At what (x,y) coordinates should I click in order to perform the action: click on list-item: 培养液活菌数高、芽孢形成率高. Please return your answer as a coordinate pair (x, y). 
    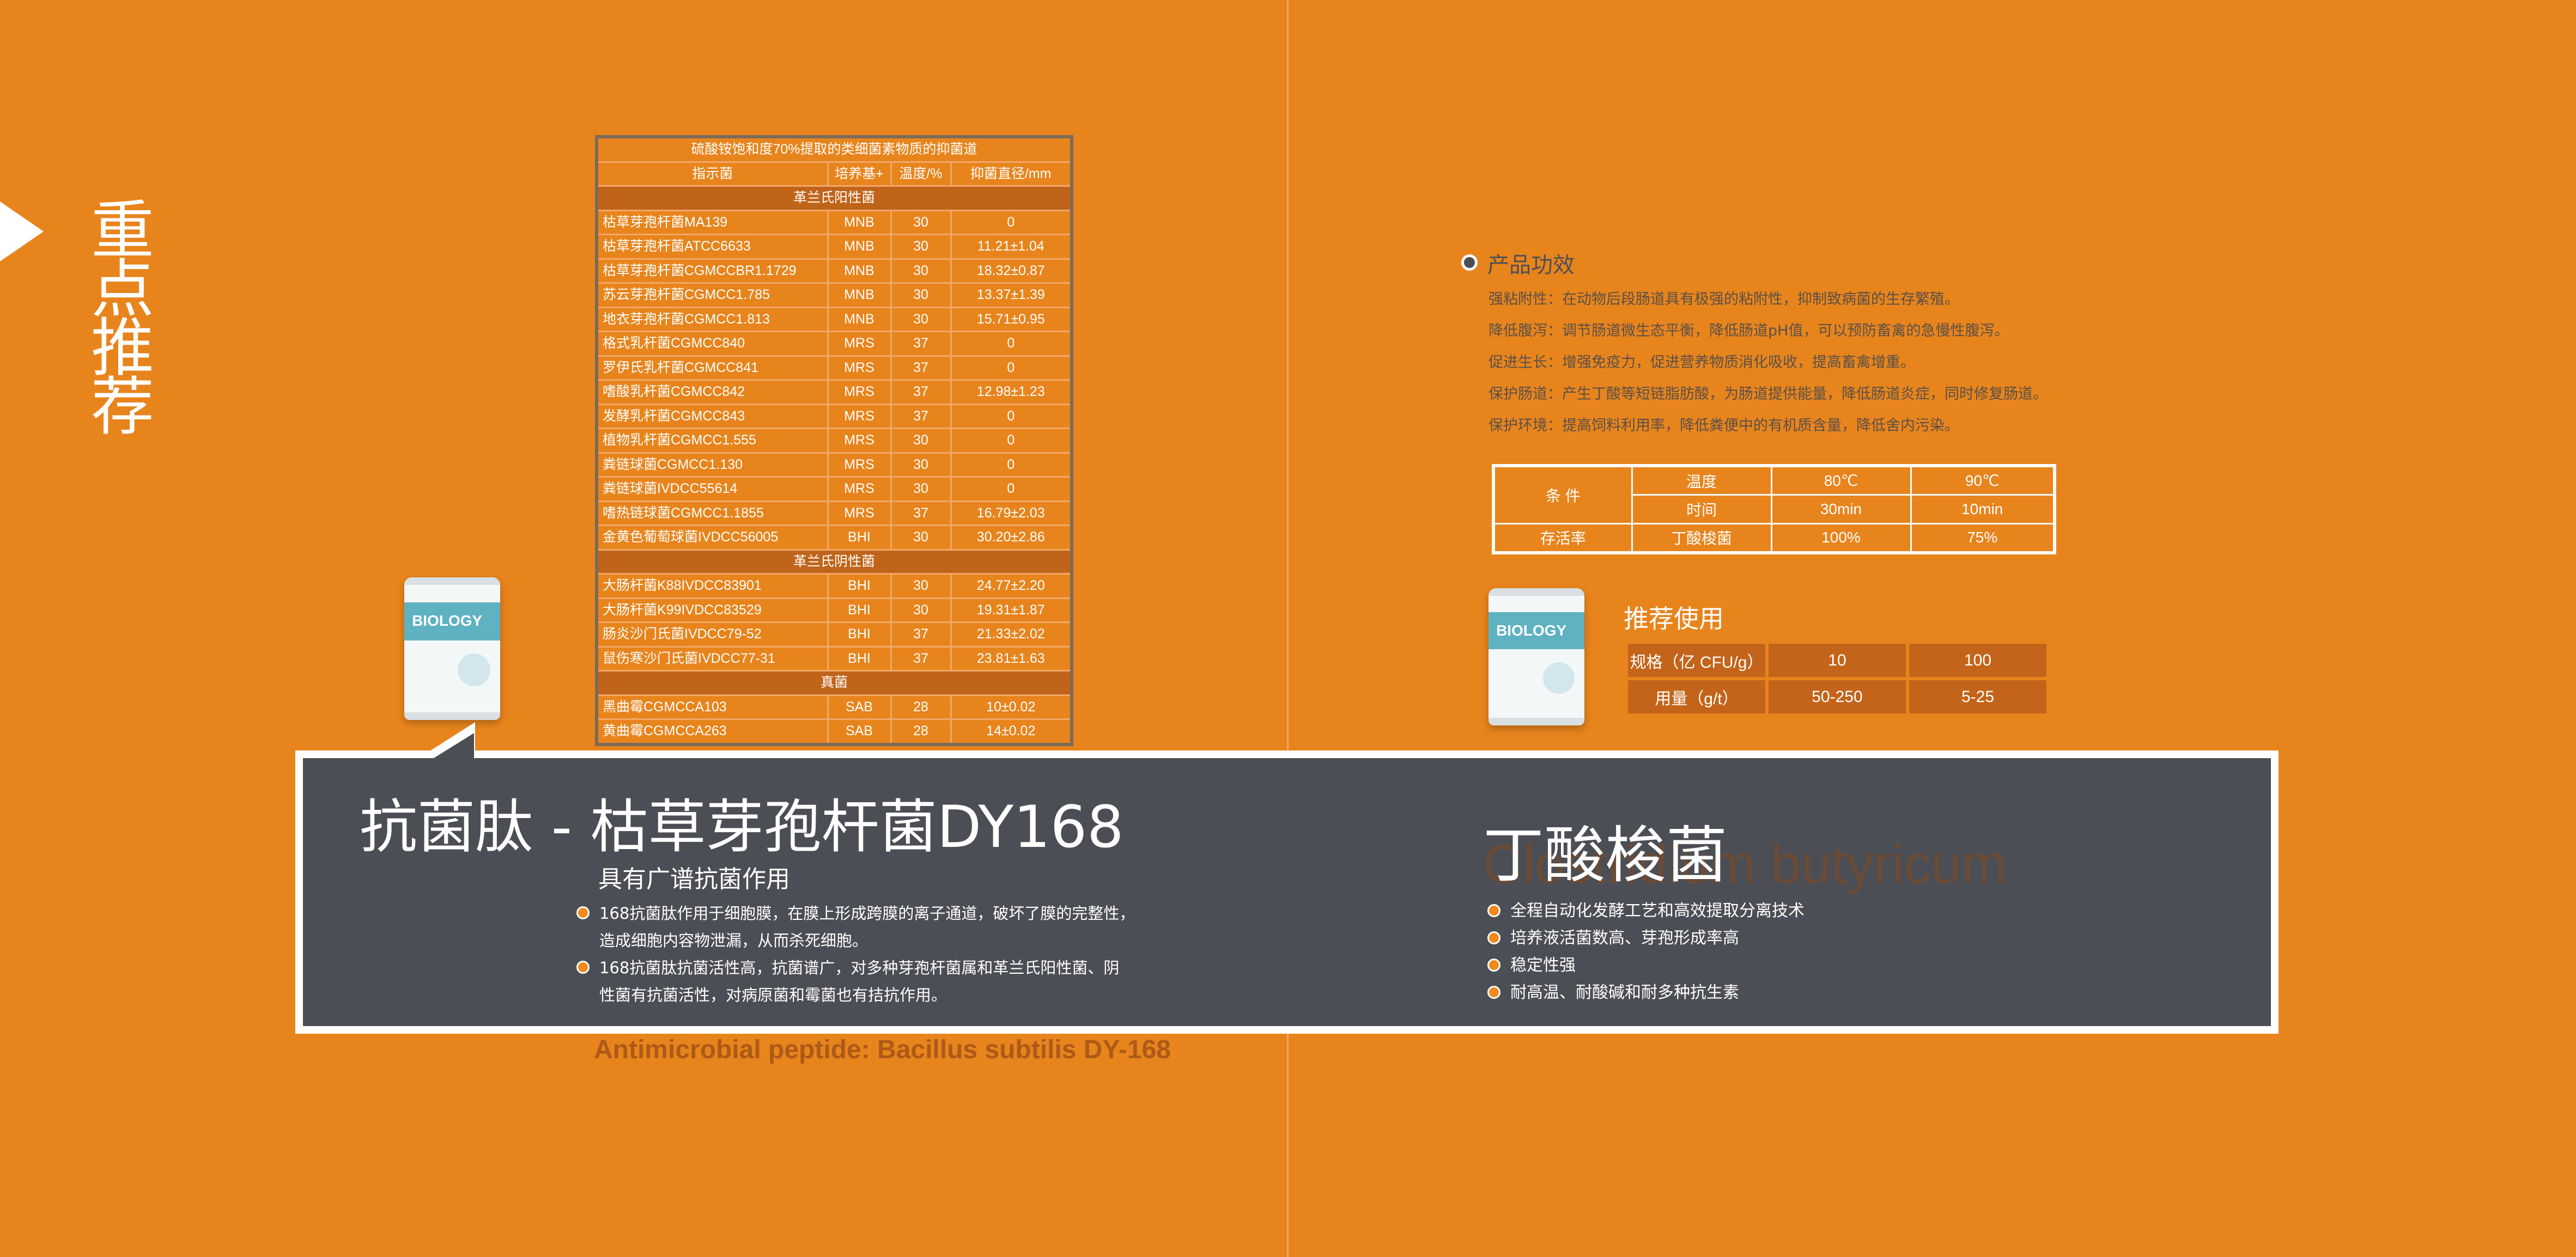
    Looking at the image, I should click on (1646, 938).